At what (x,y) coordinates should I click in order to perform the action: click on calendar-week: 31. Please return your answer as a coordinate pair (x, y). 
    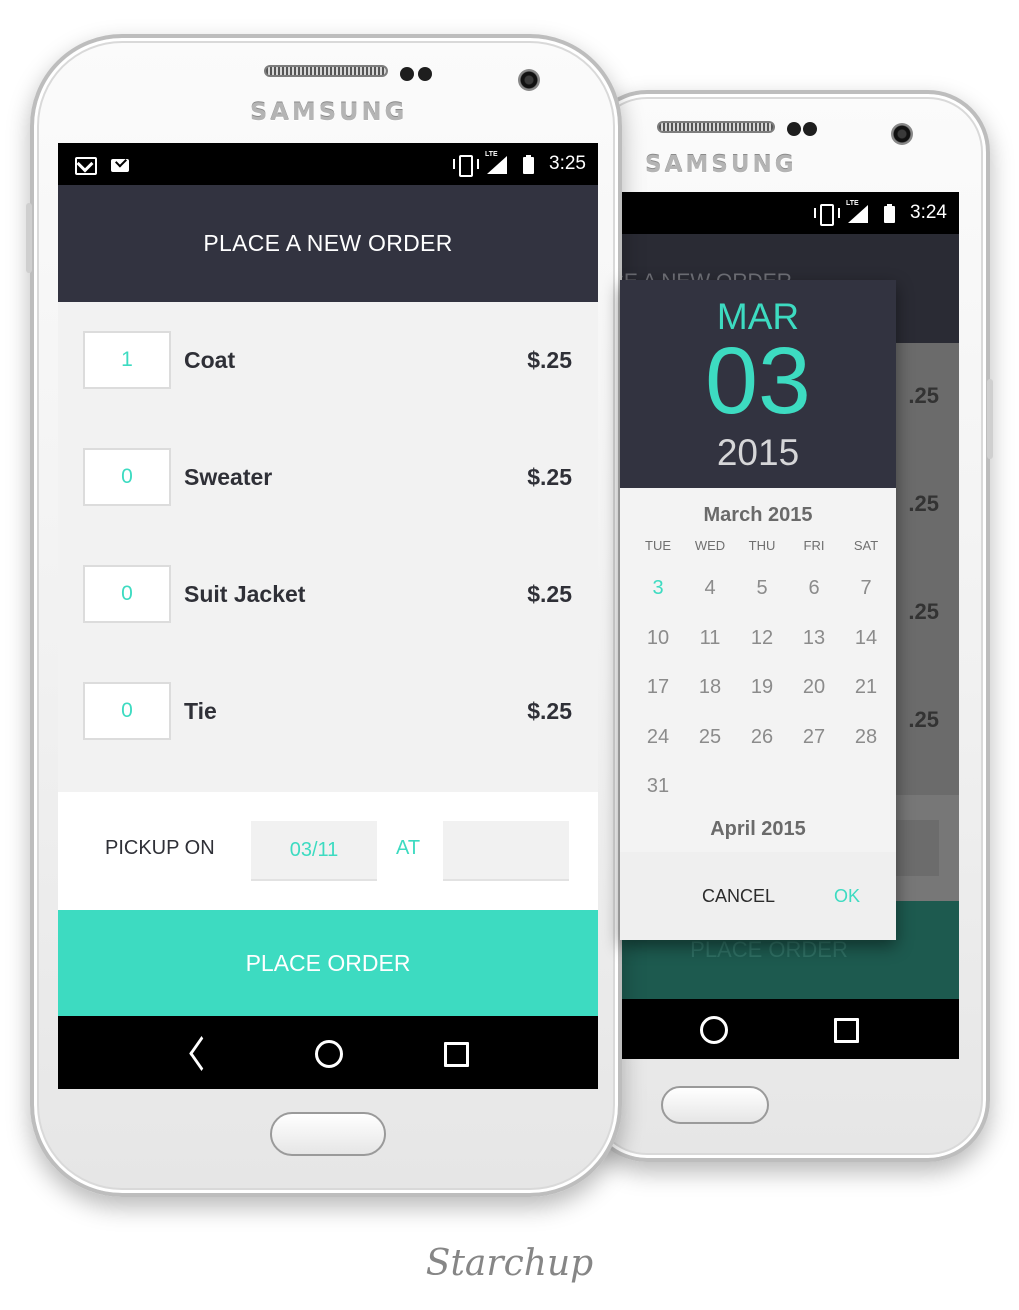
    Looking at the image, I should click on (762, 787).